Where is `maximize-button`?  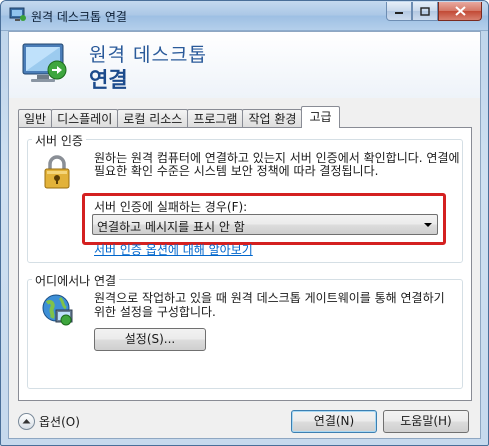 maximize-button is located at coordinates (425, 11).